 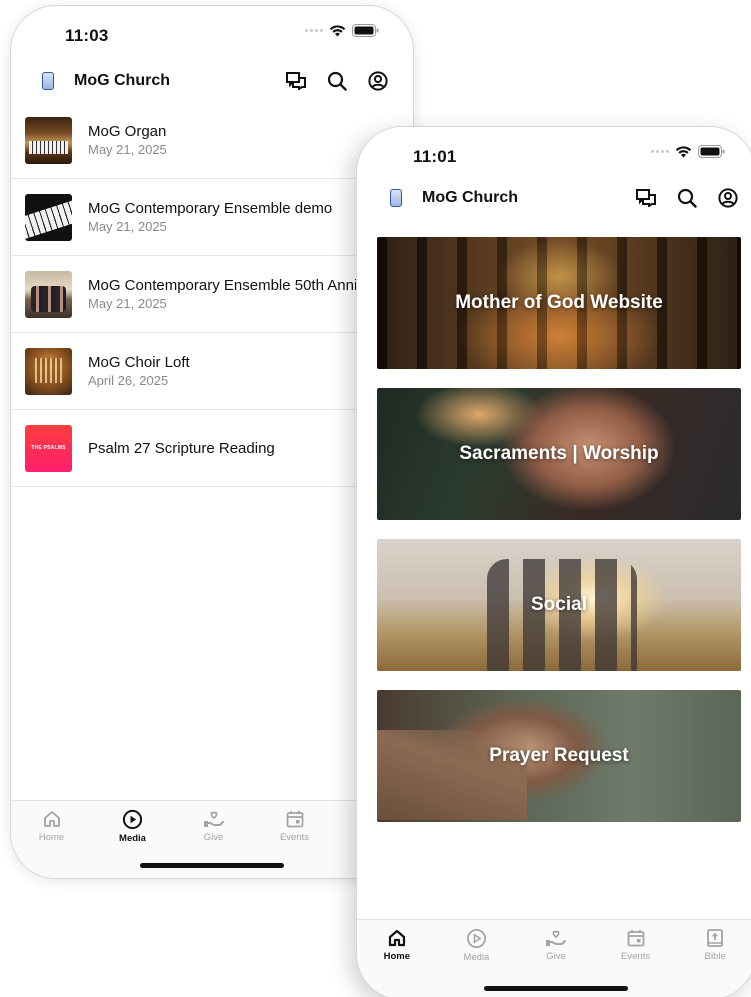 What do you see at coordinates (715, 938) in the screenshot?
I see `bible-icon` at bounding box center [715, 938].